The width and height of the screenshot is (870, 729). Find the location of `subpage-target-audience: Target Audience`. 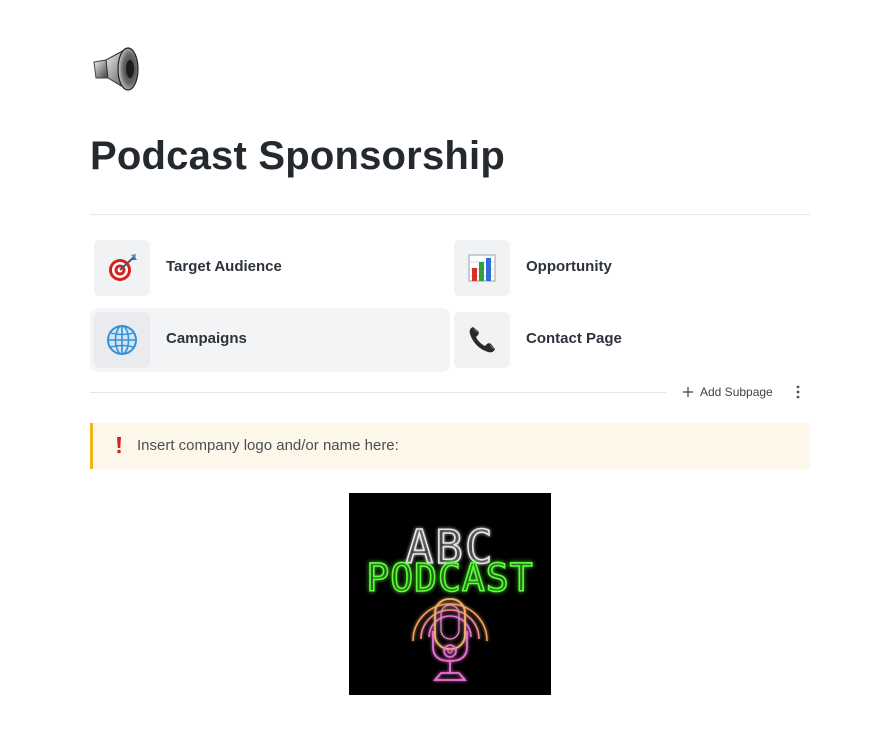

subpage-target-audience: Target Audience is located at coordinates (270, 268).